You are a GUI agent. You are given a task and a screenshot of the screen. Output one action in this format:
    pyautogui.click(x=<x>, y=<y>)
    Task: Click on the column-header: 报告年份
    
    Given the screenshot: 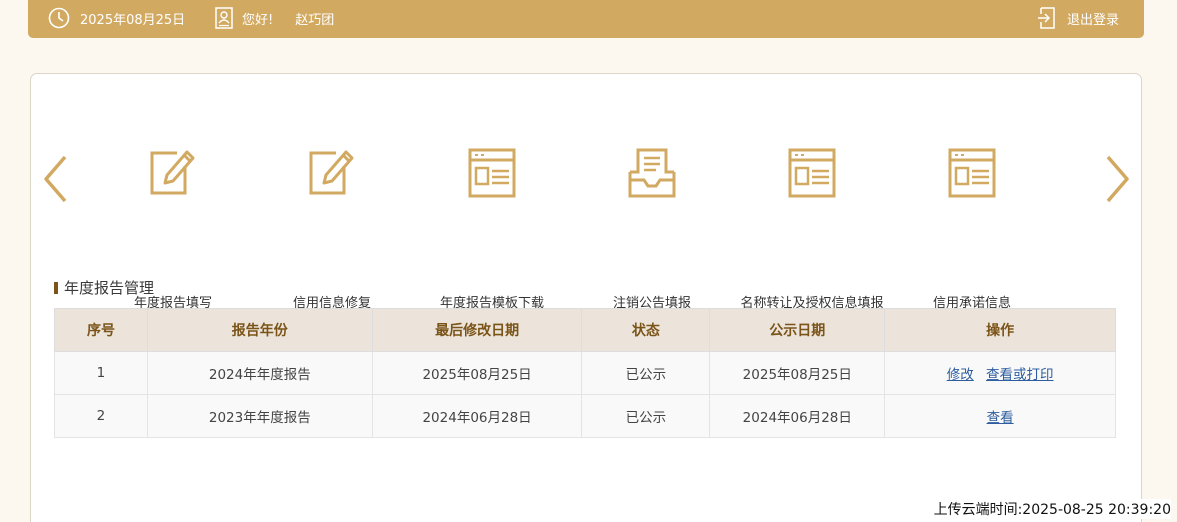 What is the action you would take?
    pyautogui.click(x=259, y=330)
    